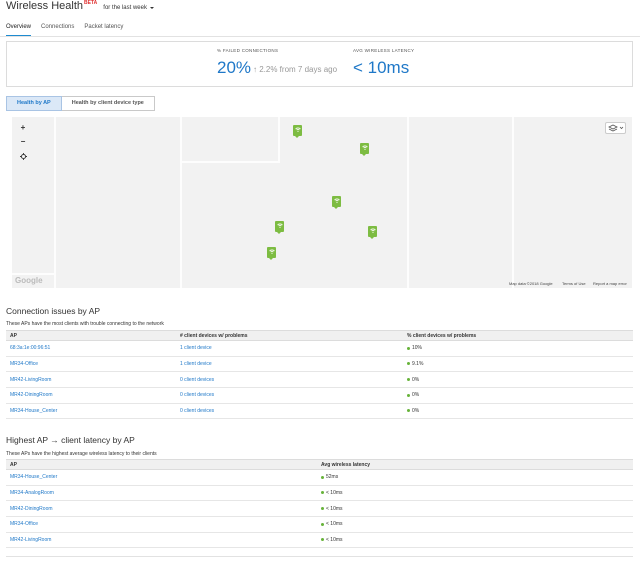 The width and height of the screenshot is (640, 567). Describe the element at coordinates (161, 464) in the screenshot. I see `column-header-ap: AP` at that location.